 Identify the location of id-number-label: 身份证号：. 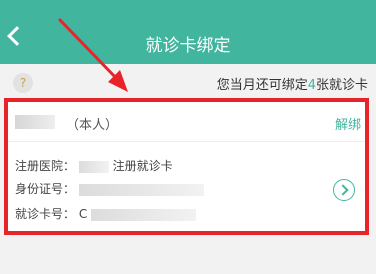
(45, 189).